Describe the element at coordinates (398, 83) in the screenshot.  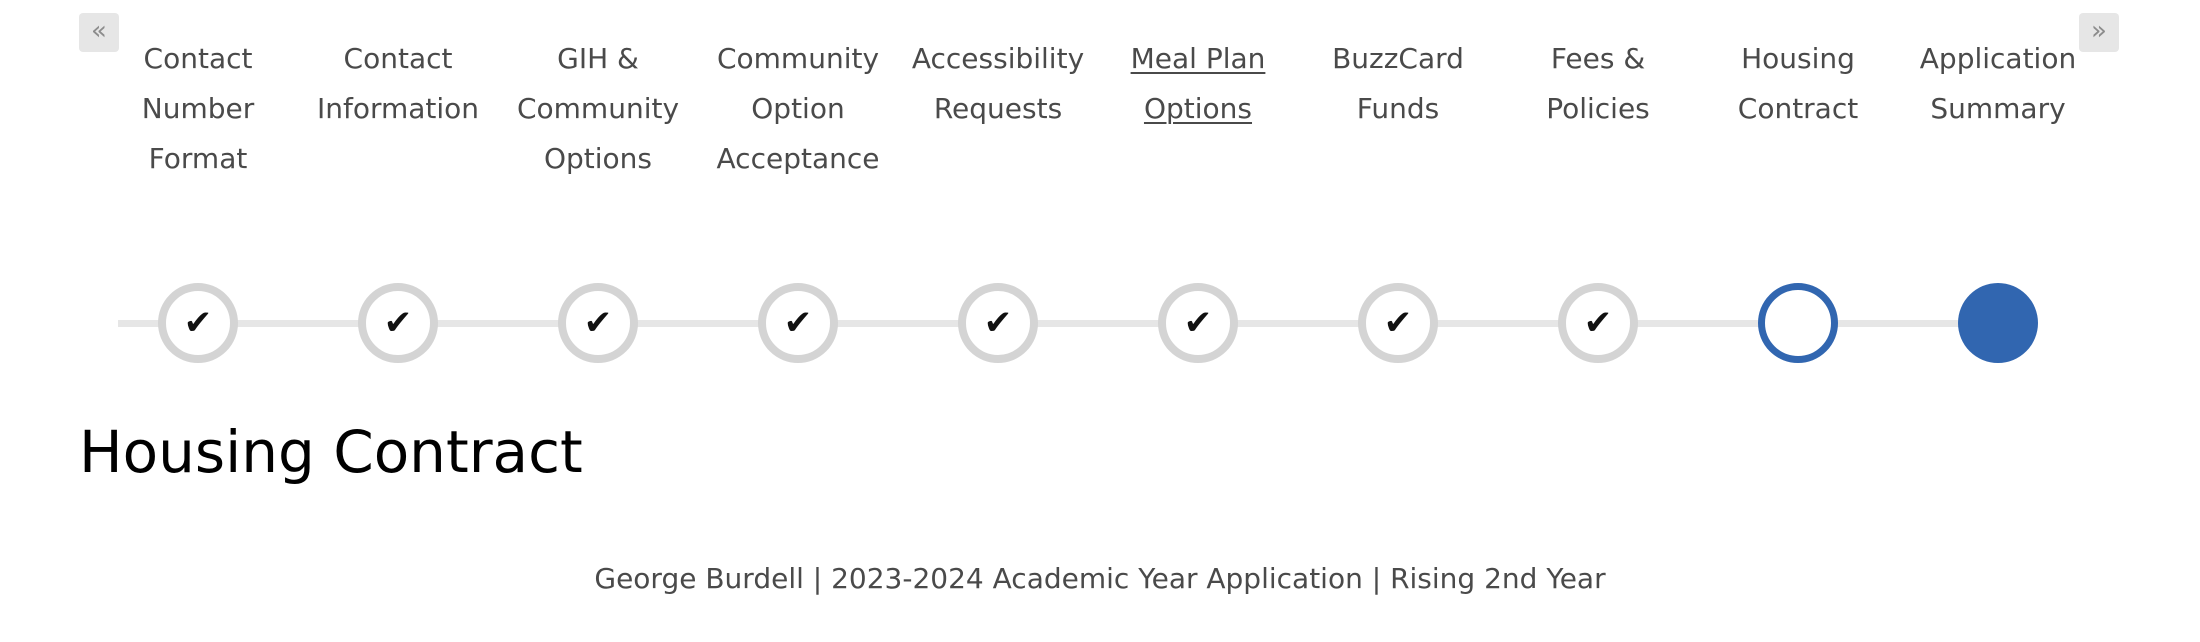
I see `step-label-contact-information: Contact Information` at that location.